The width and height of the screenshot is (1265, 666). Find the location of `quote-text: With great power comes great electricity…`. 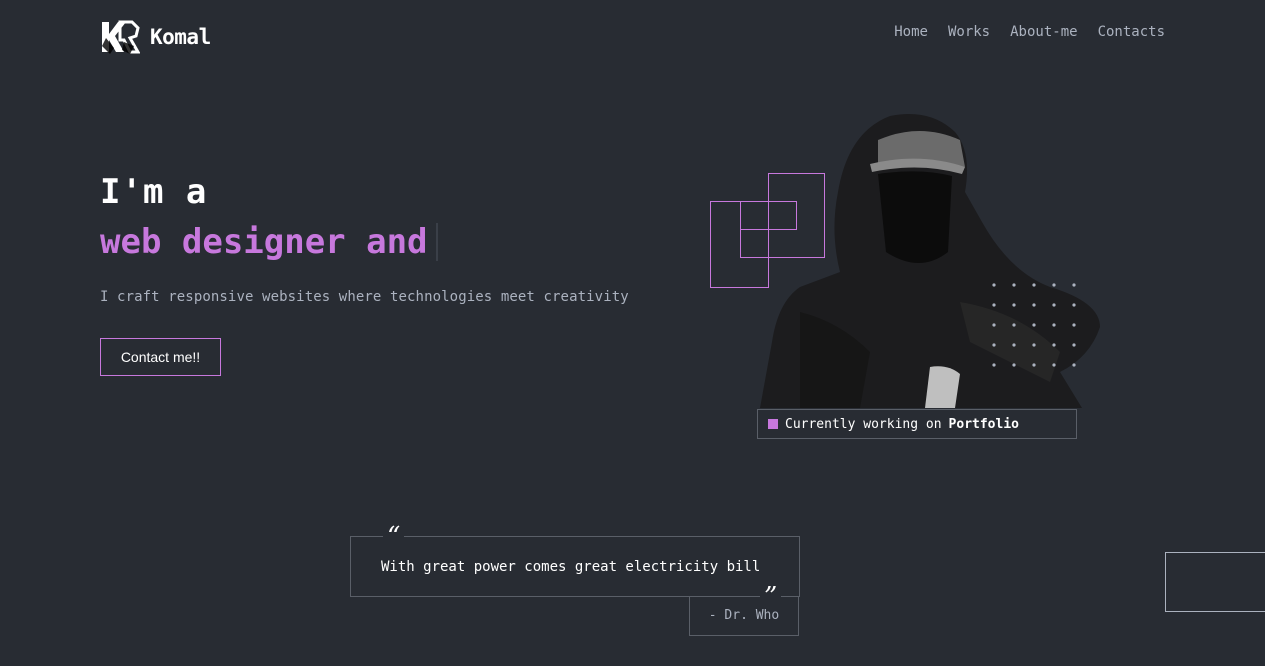

quote-text: With great power comes great electricity… is located at coordinates (571, 566).